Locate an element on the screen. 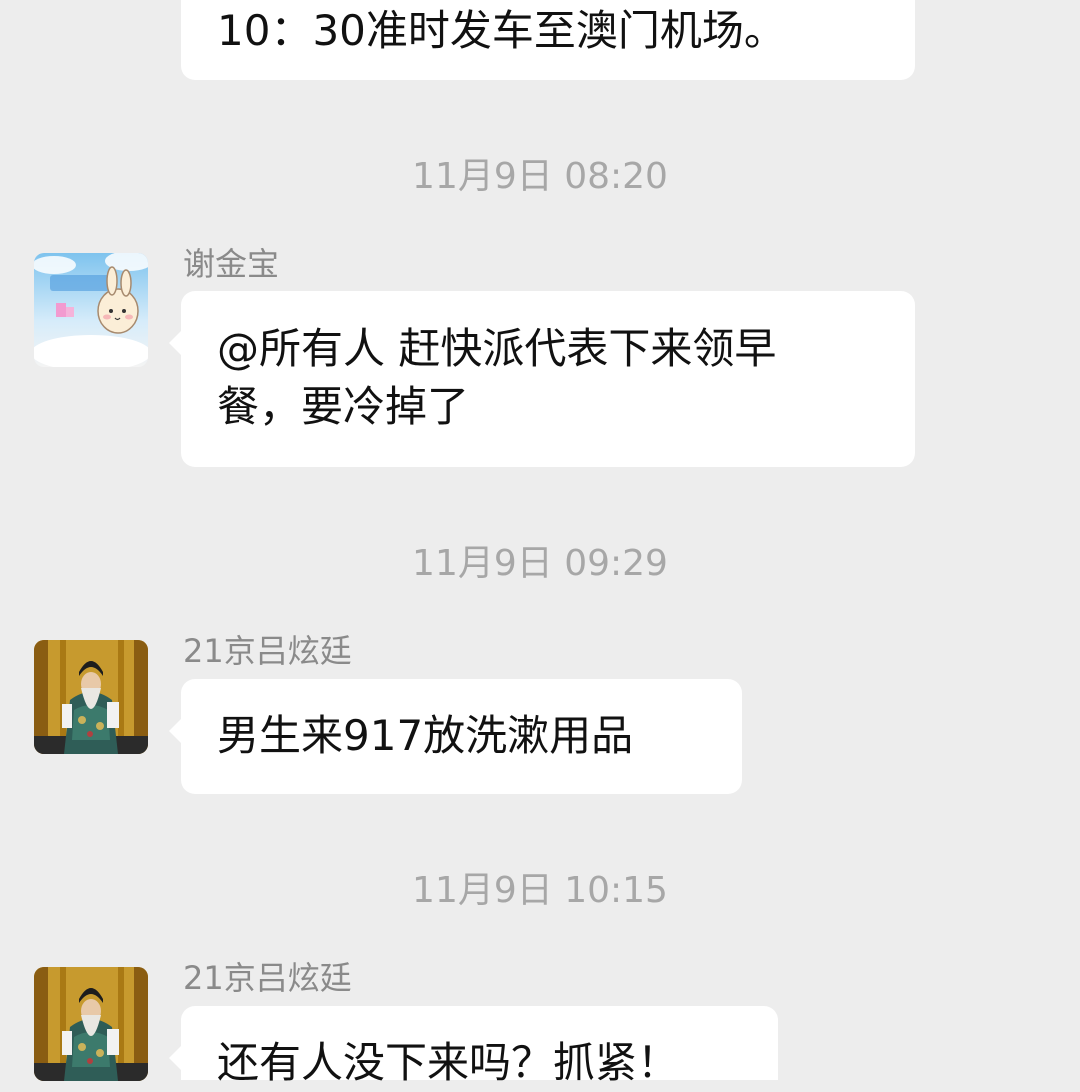 This screenshot has height=1092, width=1080. message-bubble: @所有人 赶快派代表下来领早 餐，要冷掉了 is located at coordinates (542, 379).